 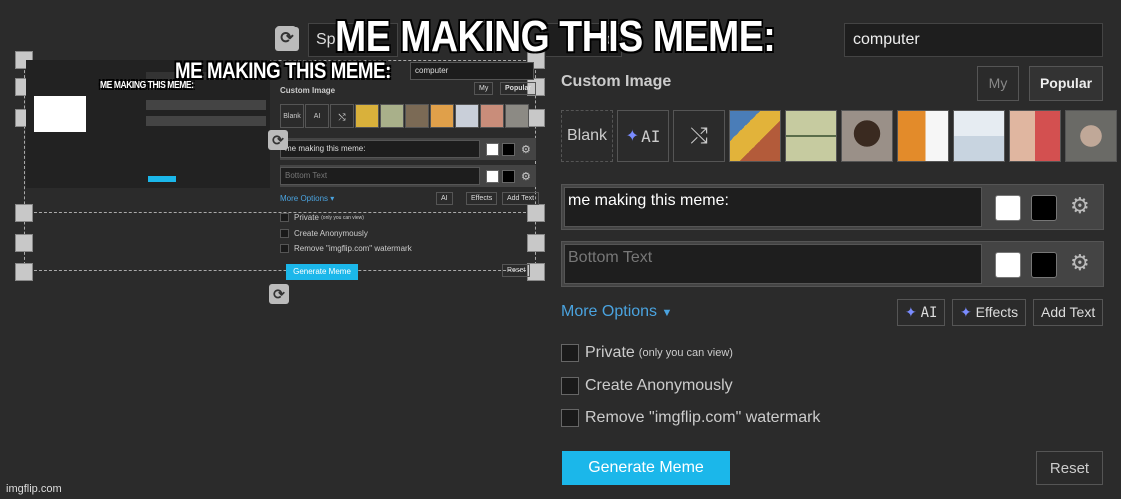 I want to click on private-checkbox, so click(x=570, y=353).